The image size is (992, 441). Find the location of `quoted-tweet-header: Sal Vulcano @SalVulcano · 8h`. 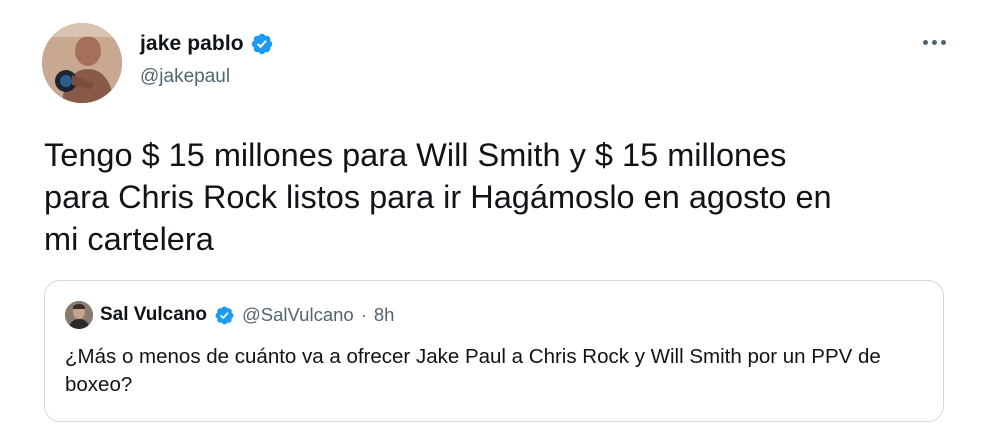

quoted-tweet-header: Sal Vulcano @SalVulcano · 8h is located at coordinates (229, 315).